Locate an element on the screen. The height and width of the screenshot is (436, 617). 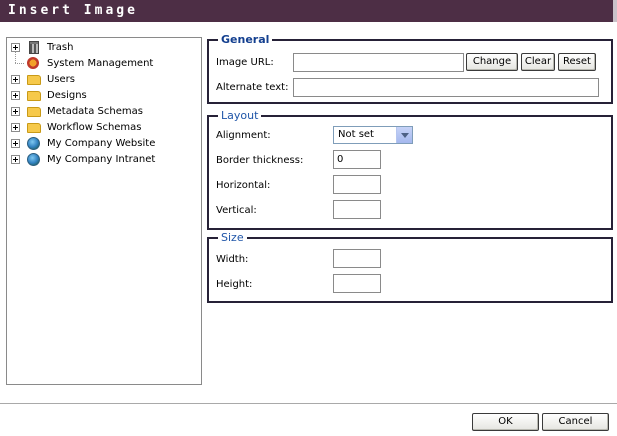
width-input is located at coordinates (357, 258).